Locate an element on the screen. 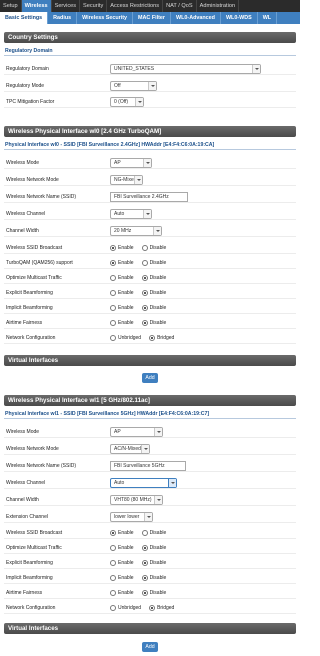 The image size is (320, 656). wl1-channel-select: Auto is located at coordinates (143, 483).